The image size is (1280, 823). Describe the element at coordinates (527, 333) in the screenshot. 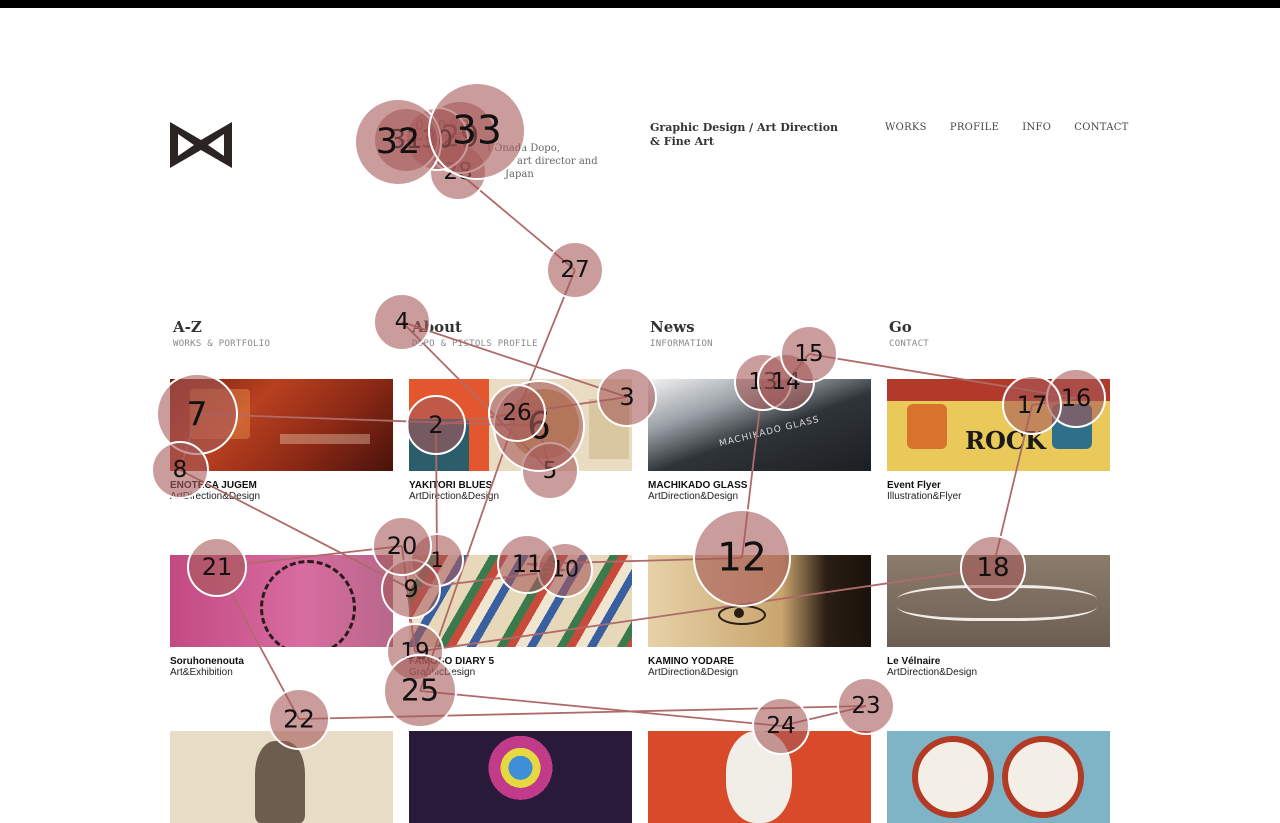

I see `section-about: About DOPO & PISTOLS PROFILE` at that location.